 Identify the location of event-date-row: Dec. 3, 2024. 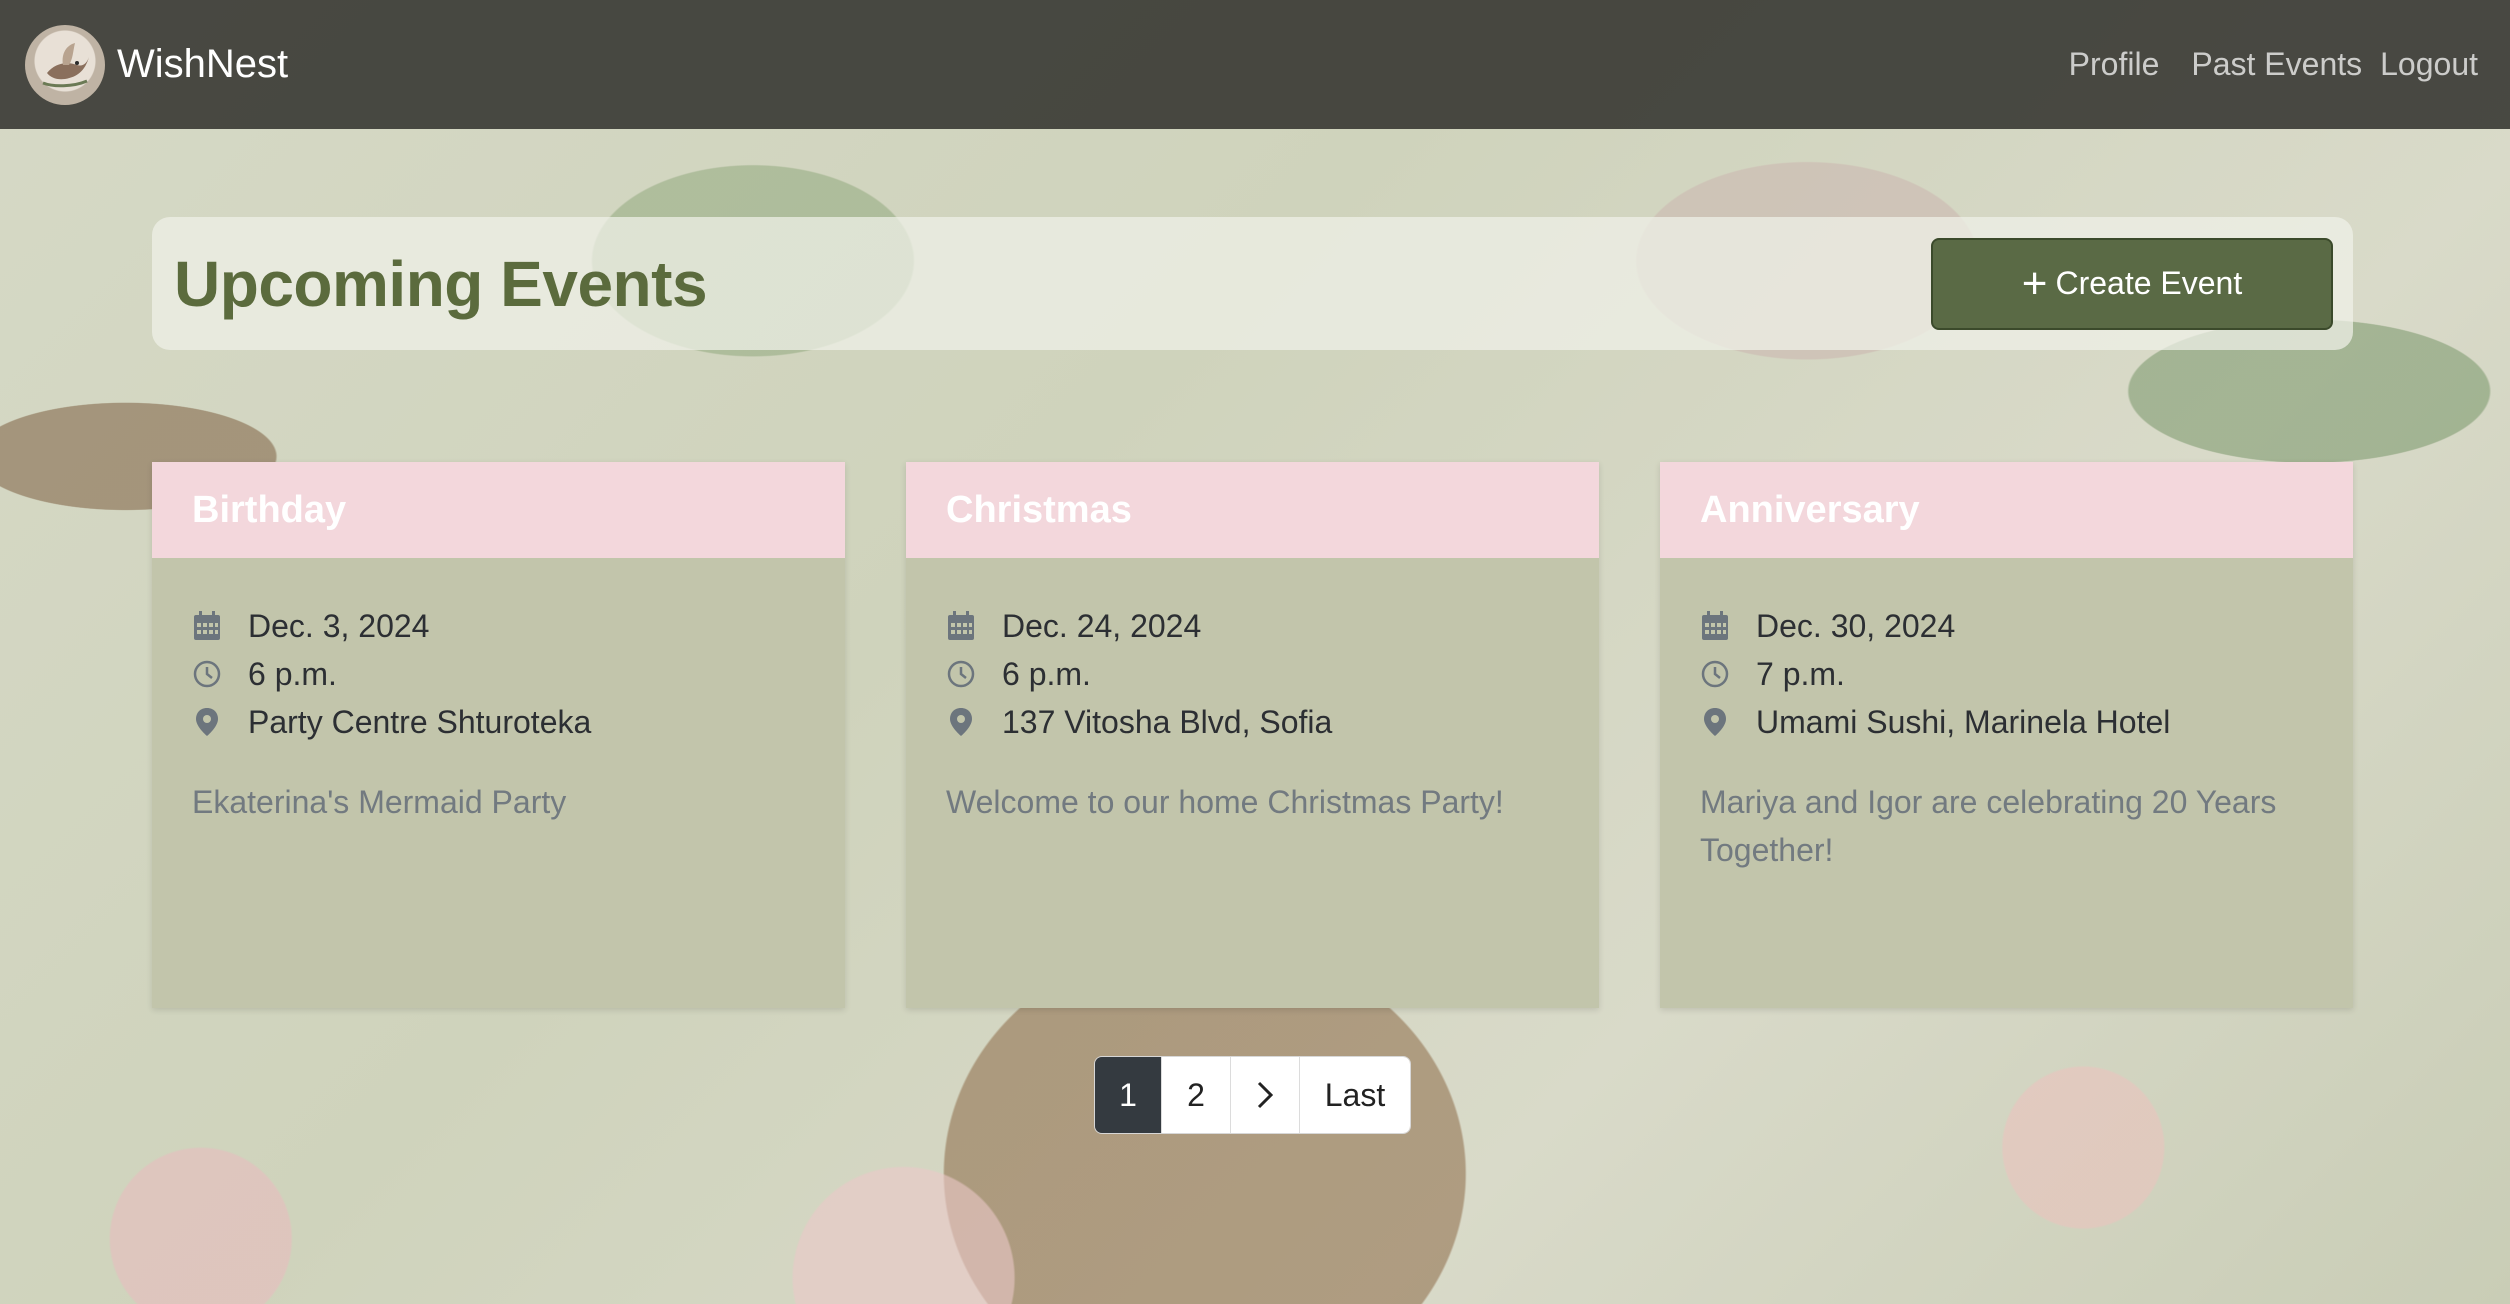
(498, 626).